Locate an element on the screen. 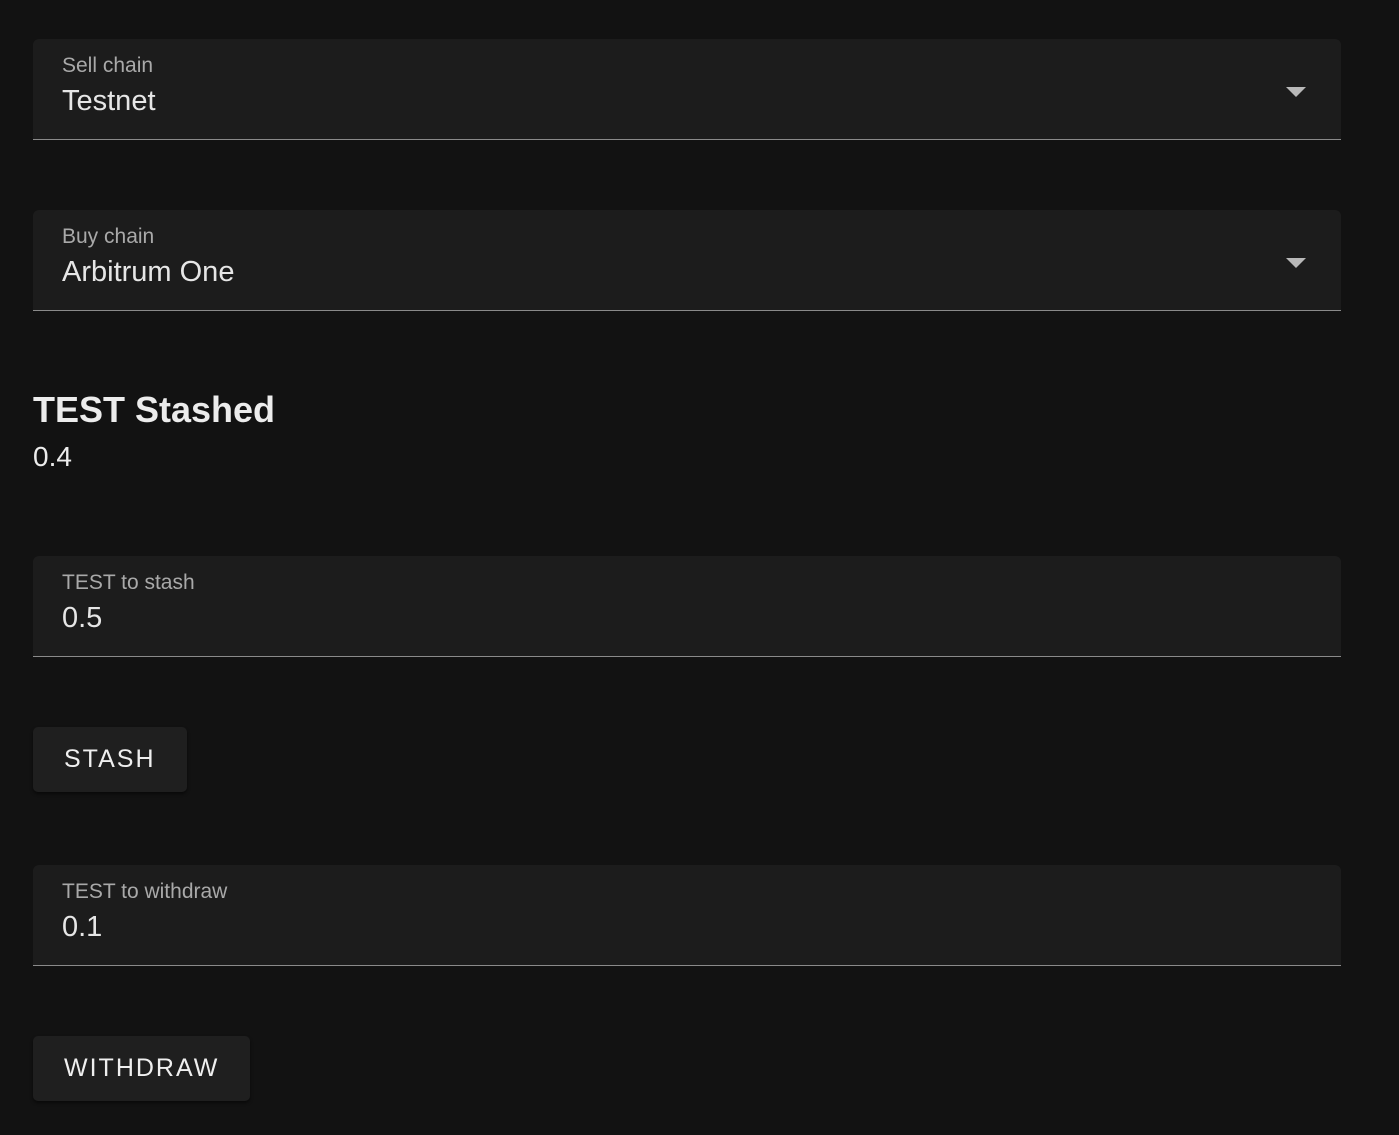 This screenshot has width=1399, height=1135. withdraw-amount-value: 0.1 is located at coordinates (82, 927).